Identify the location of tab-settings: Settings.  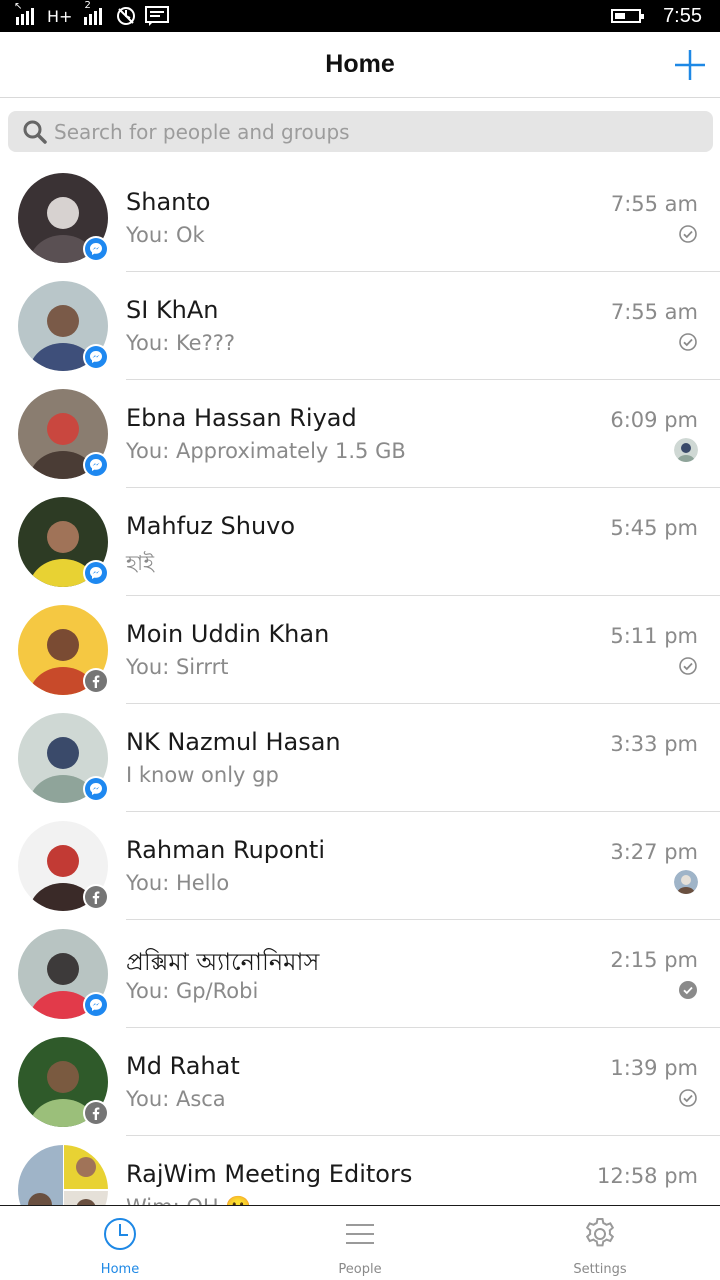
(600, 1243).